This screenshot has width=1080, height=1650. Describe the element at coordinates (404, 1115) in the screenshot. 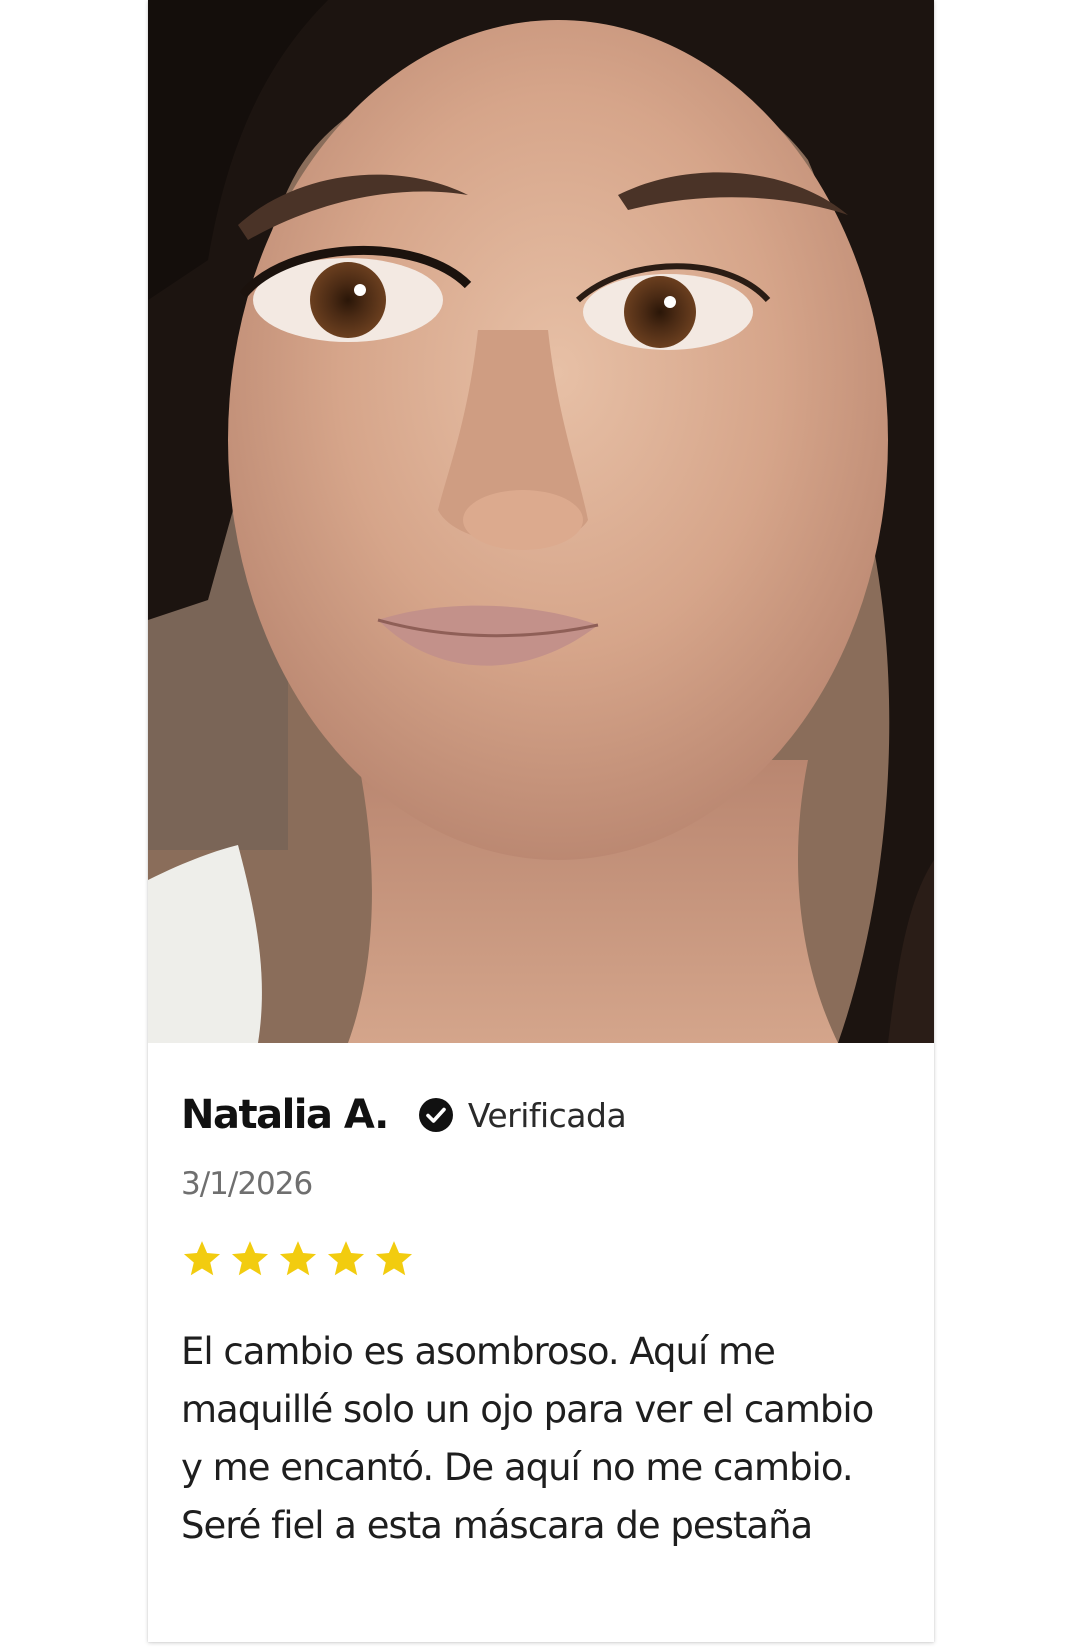

I see `reviewer-row: Natalia A. Verificada` at that location.